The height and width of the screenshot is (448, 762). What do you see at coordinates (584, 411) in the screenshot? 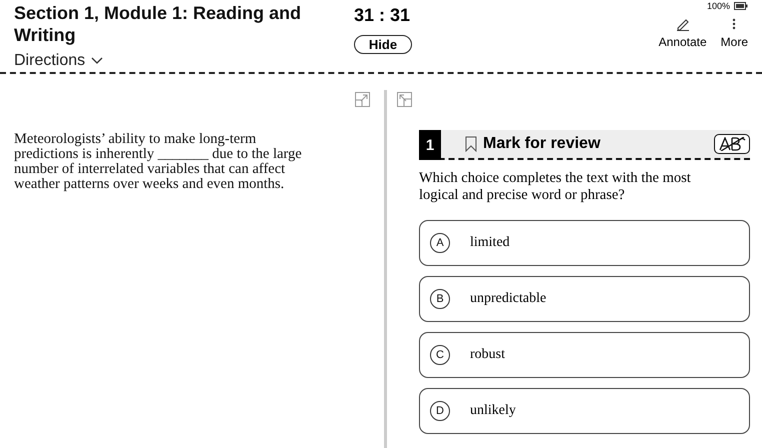
I see `answer-option: D unlikely` at bounding box center [584, 411].